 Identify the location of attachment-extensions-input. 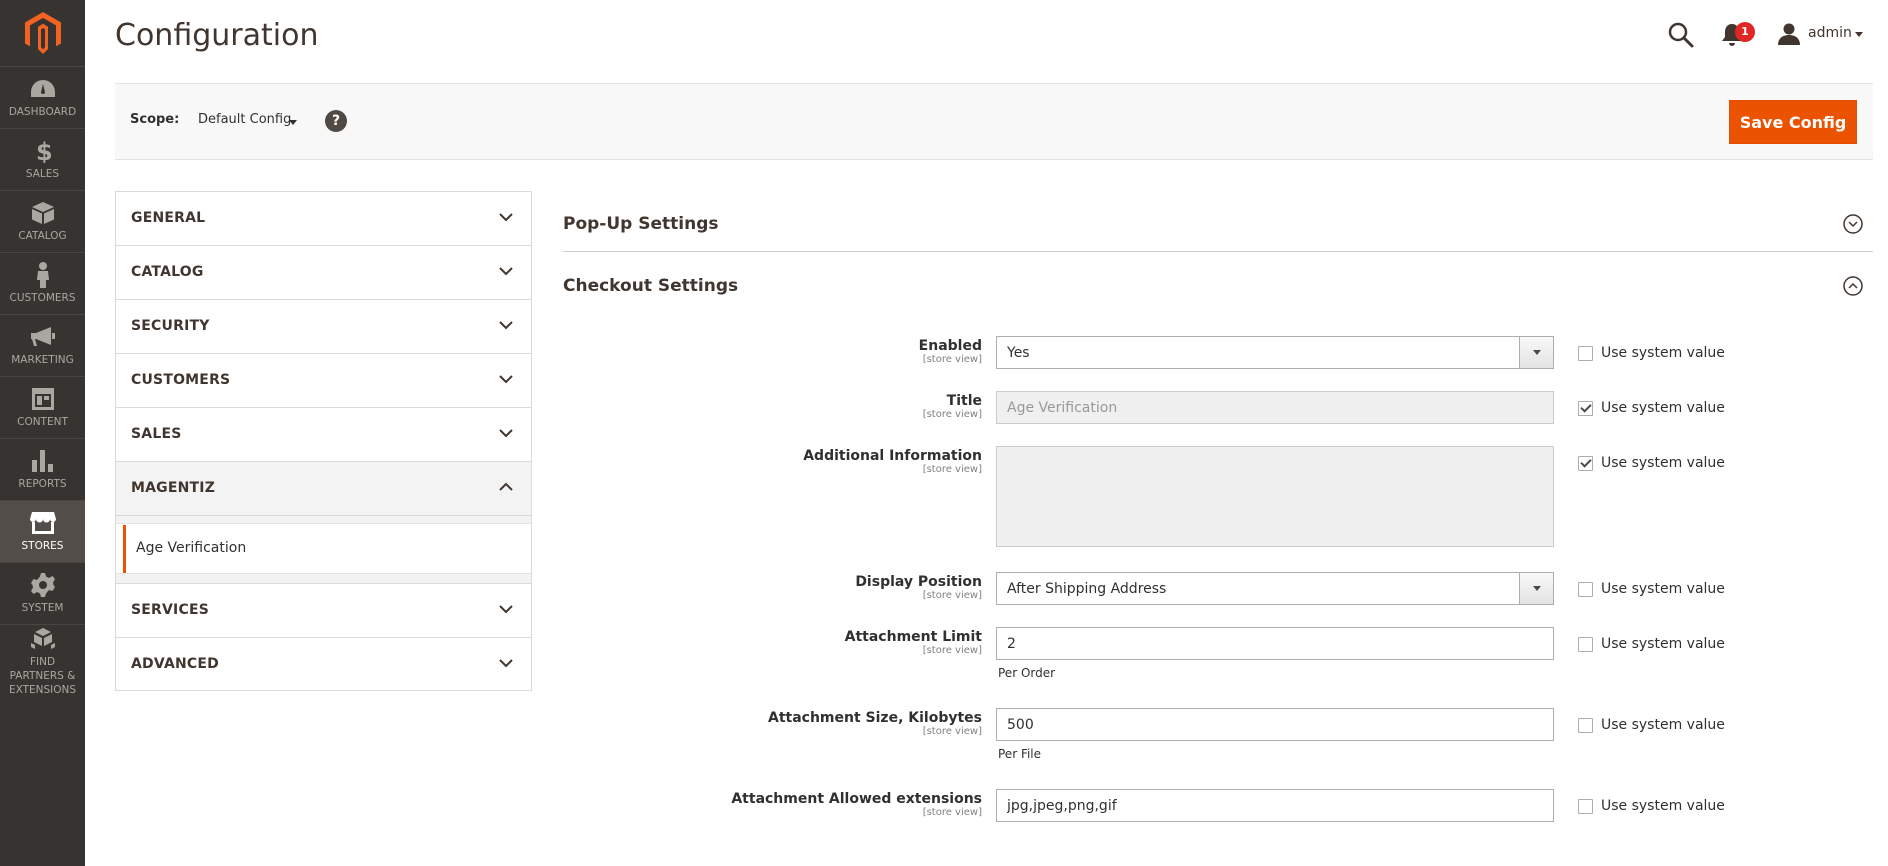
(1275, 805).